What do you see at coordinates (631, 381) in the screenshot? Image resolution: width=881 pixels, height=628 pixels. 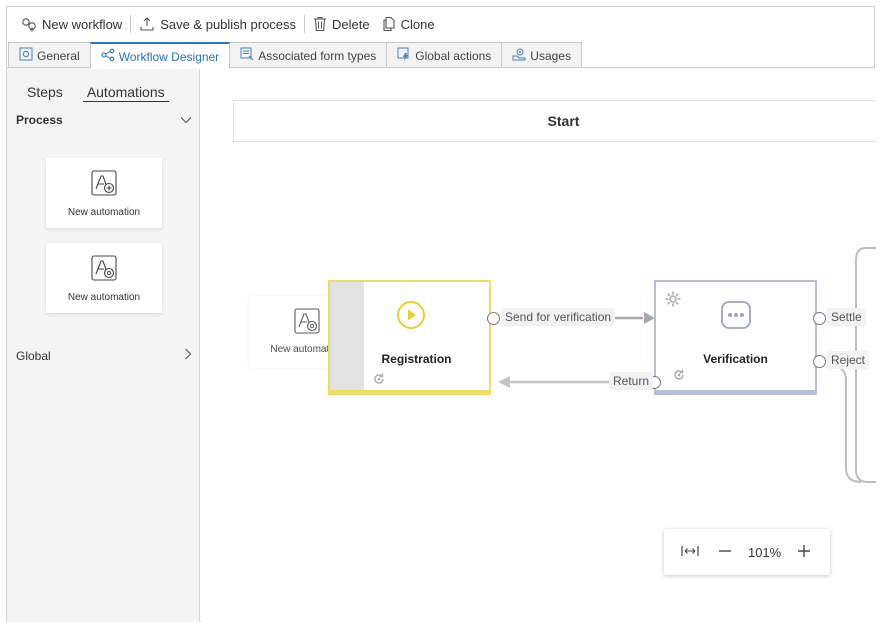 I see `flow-label-return: Return` at bounding box center [631, 381].